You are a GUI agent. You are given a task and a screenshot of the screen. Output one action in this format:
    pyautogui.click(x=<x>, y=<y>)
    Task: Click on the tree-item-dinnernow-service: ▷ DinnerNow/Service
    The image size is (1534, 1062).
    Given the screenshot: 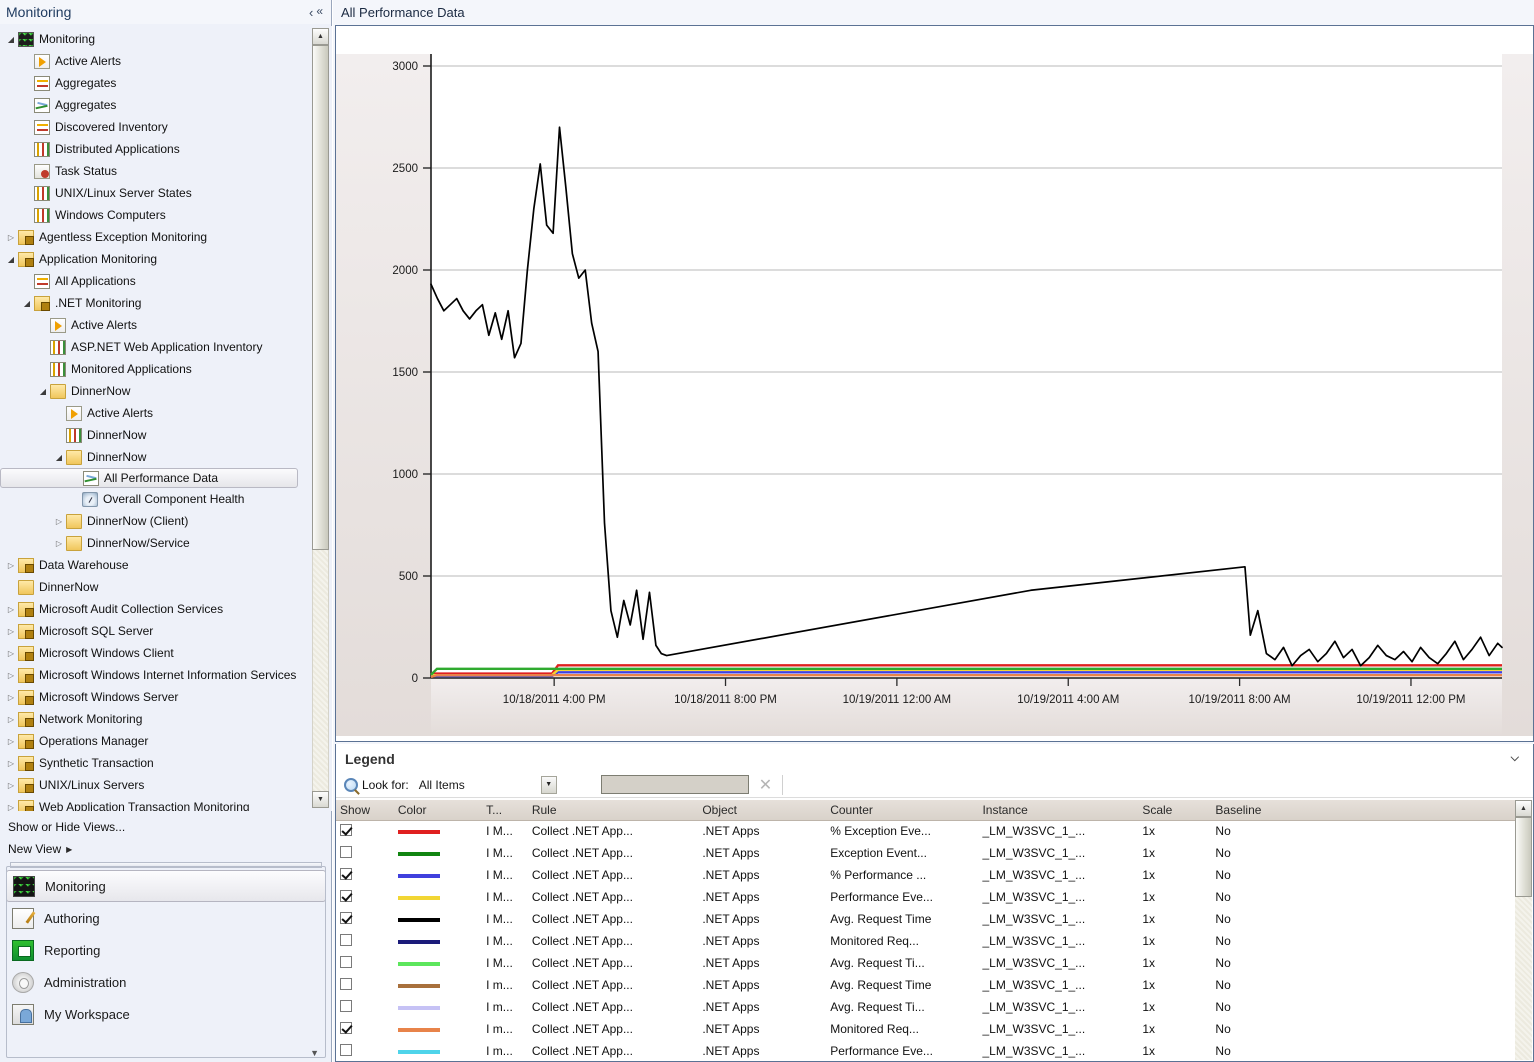 What is the action you would take?
    pyautogui.click(x=154, y=543)
    